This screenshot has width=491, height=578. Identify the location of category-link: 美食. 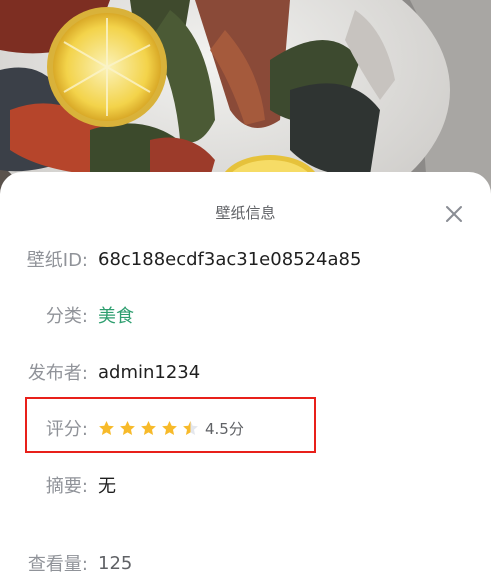
(116, 315).